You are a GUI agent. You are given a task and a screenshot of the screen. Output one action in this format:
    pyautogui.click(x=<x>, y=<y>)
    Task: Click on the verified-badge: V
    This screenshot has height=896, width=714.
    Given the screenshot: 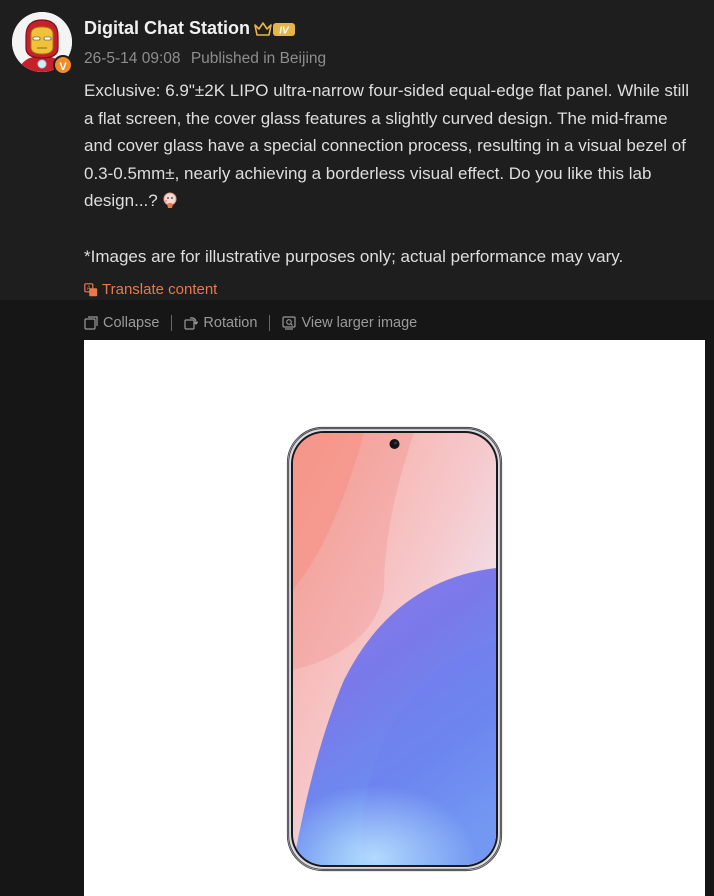 What is the action you would take?
    pyautogui.click(x=63, y=65)
    